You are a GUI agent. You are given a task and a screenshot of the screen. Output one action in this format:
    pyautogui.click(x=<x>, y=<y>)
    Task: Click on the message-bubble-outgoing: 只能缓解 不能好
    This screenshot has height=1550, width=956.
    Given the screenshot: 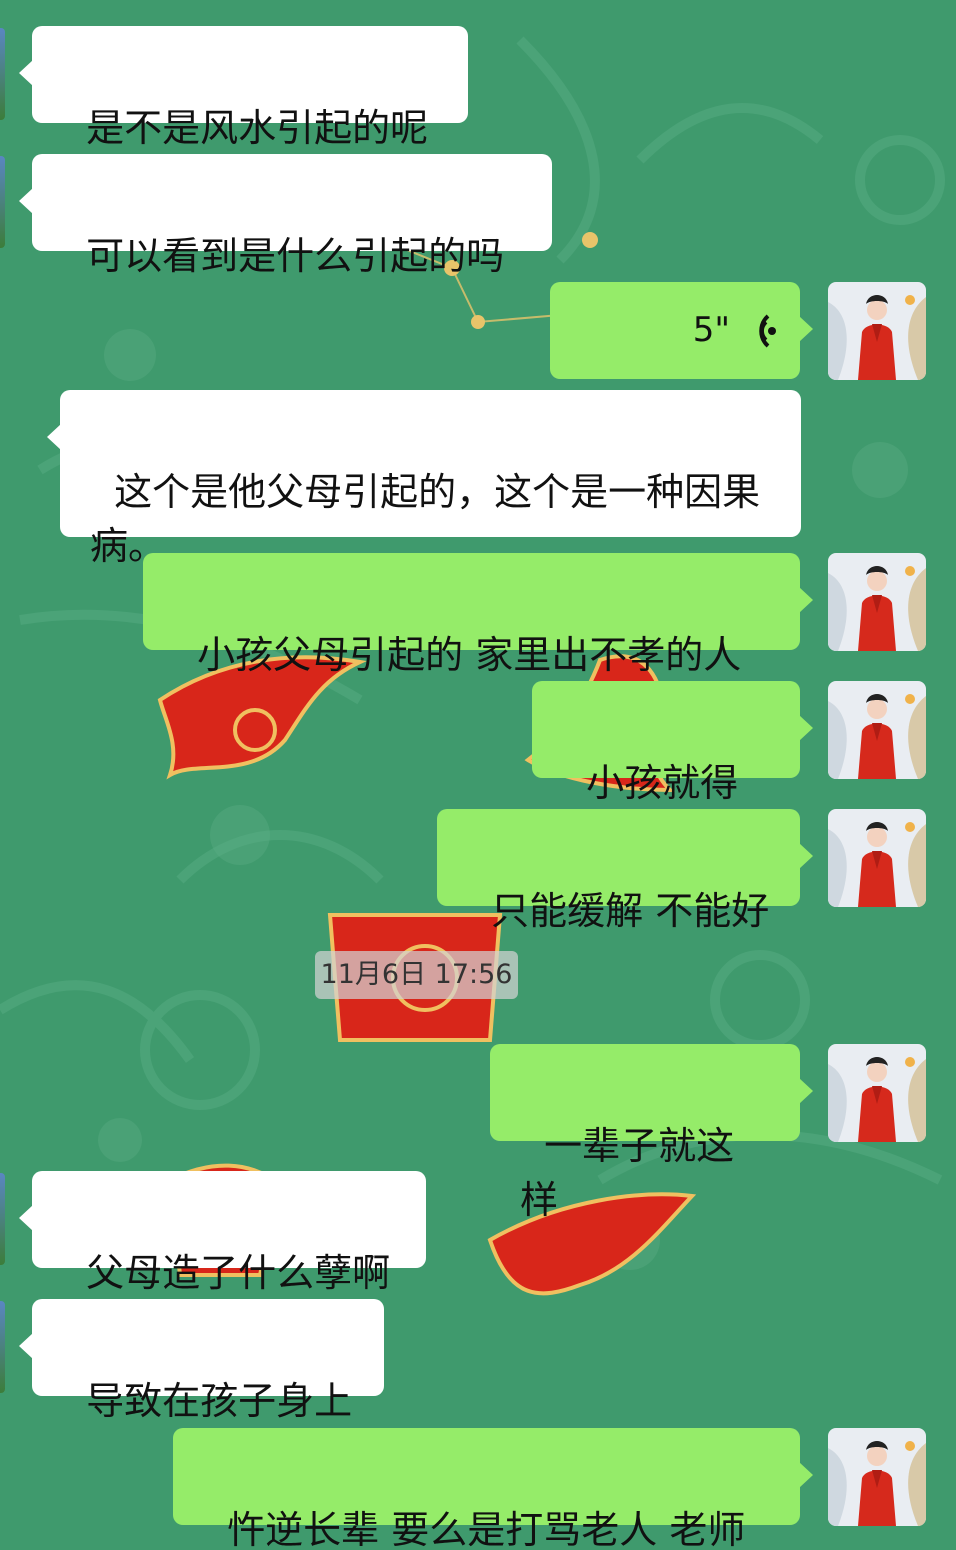 What is the action you would take?
    pyautogui.click(x=625, y=871)
    